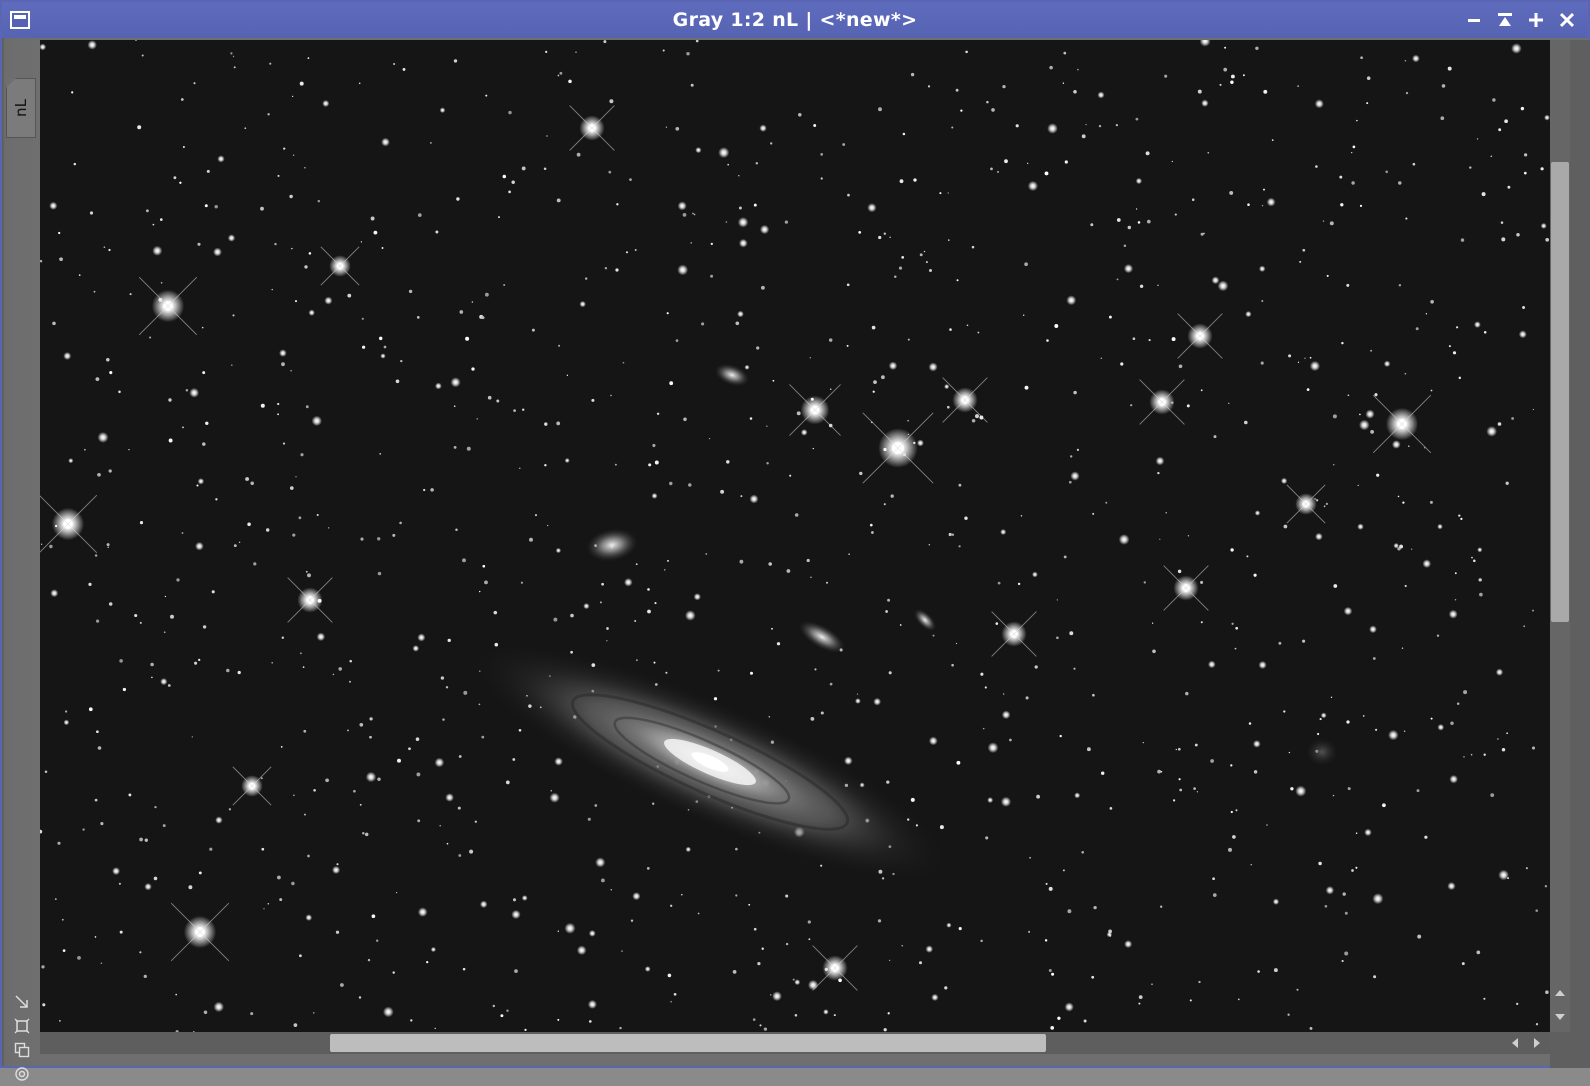 The width and height of the screenshot is (1590, 1086). I want to click on horizontal-scroll-thumb, so click(688, 1043).